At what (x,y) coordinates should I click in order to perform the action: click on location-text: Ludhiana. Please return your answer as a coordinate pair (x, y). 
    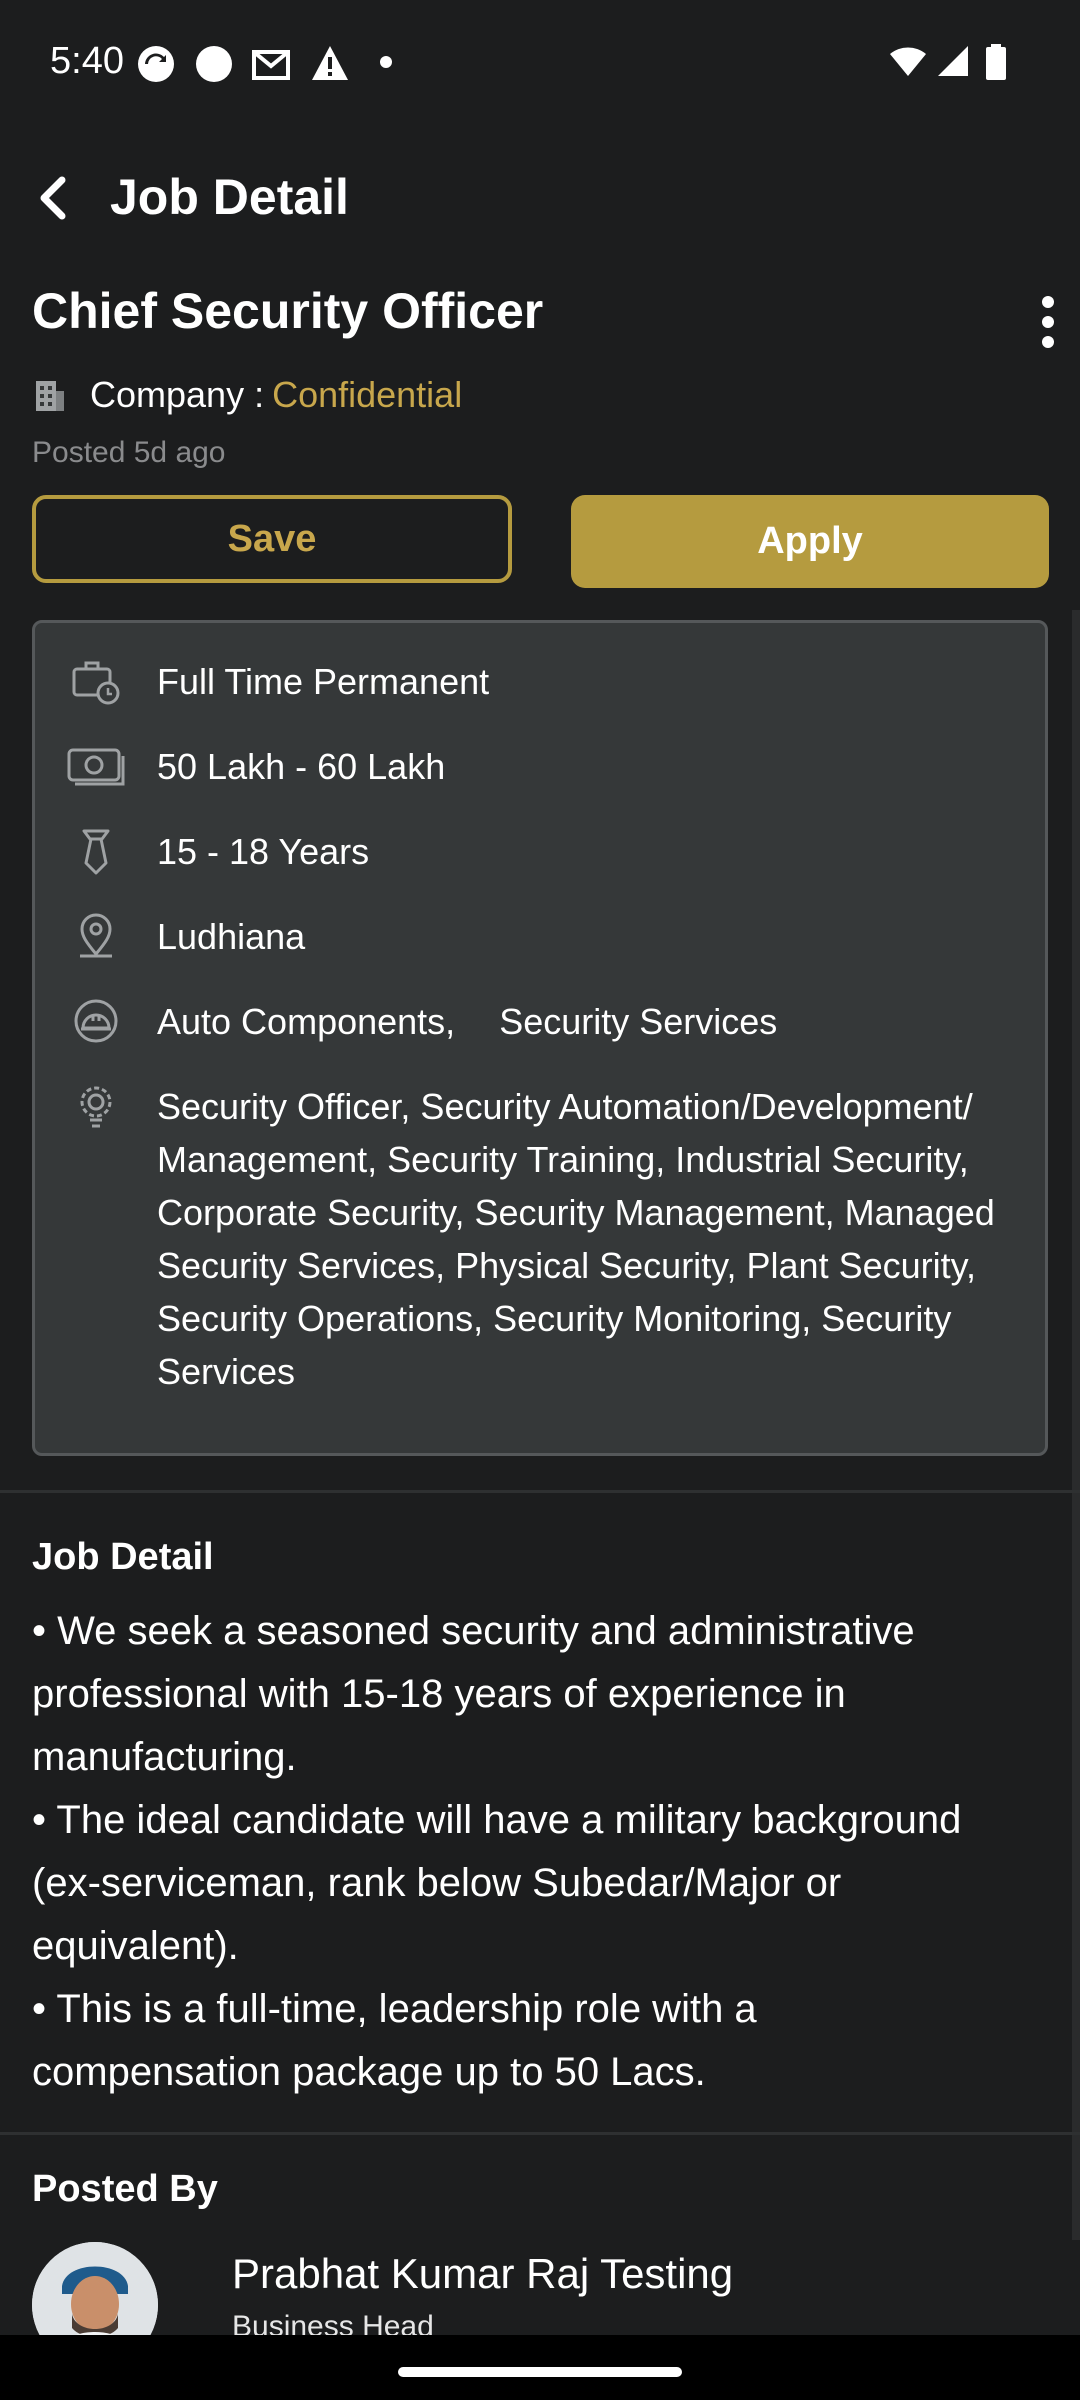
    Looking at the image, I should click on (231, 936).